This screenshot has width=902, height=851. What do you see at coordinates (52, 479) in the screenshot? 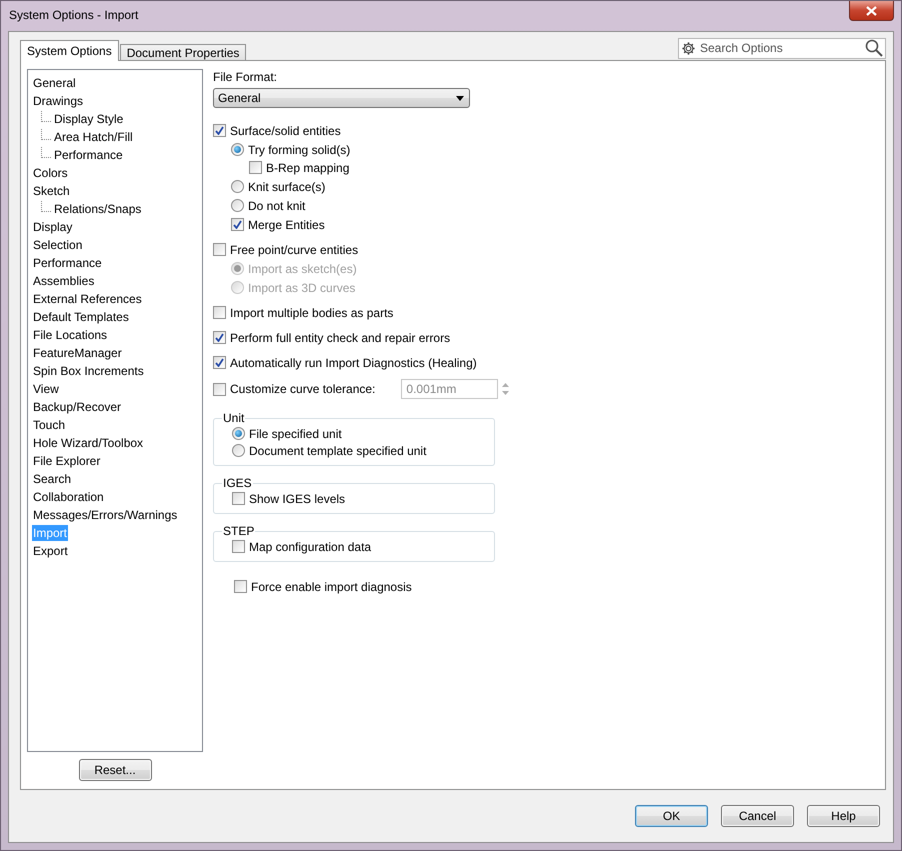
I see `tree-item: Search` at bounding box center [52, 479].